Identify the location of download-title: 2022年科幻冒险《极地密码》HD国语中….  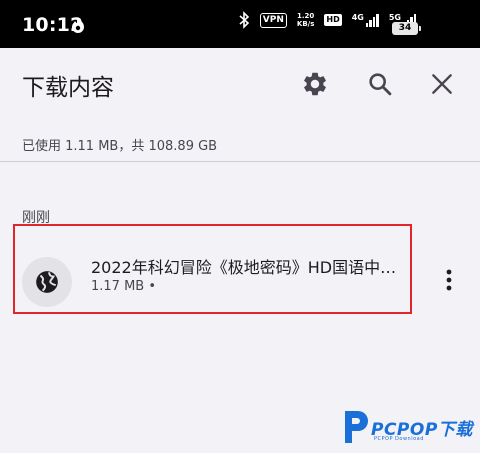
(244, 267).